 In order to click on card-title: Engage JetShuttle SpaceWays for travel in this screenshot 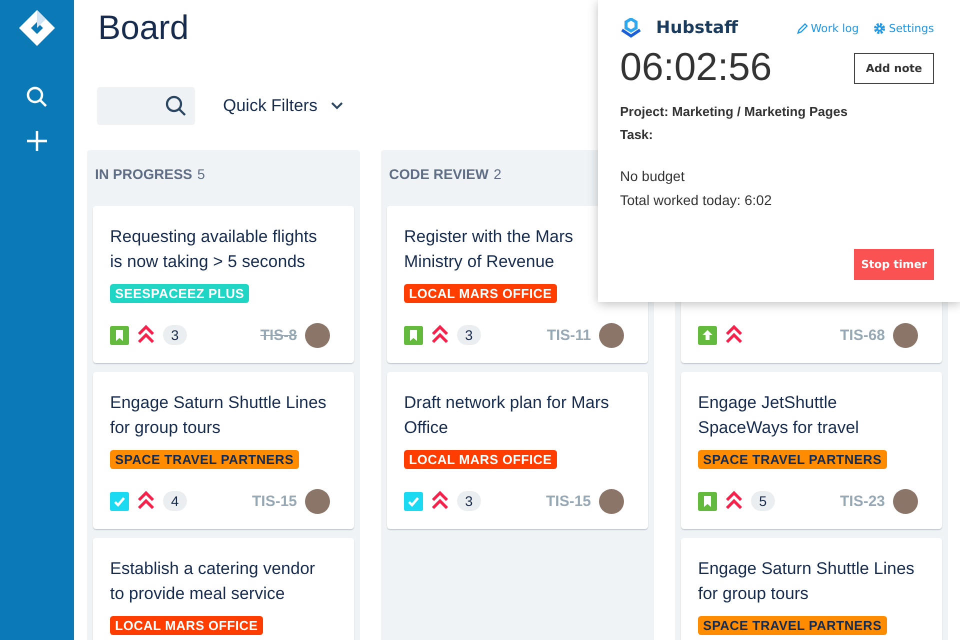, I will do `click(779, 415)`.